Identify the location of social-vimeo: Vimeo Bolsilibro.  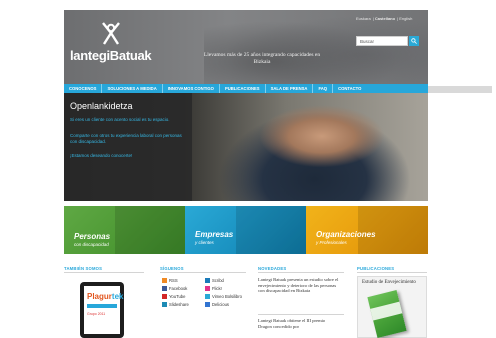
(223, 297).